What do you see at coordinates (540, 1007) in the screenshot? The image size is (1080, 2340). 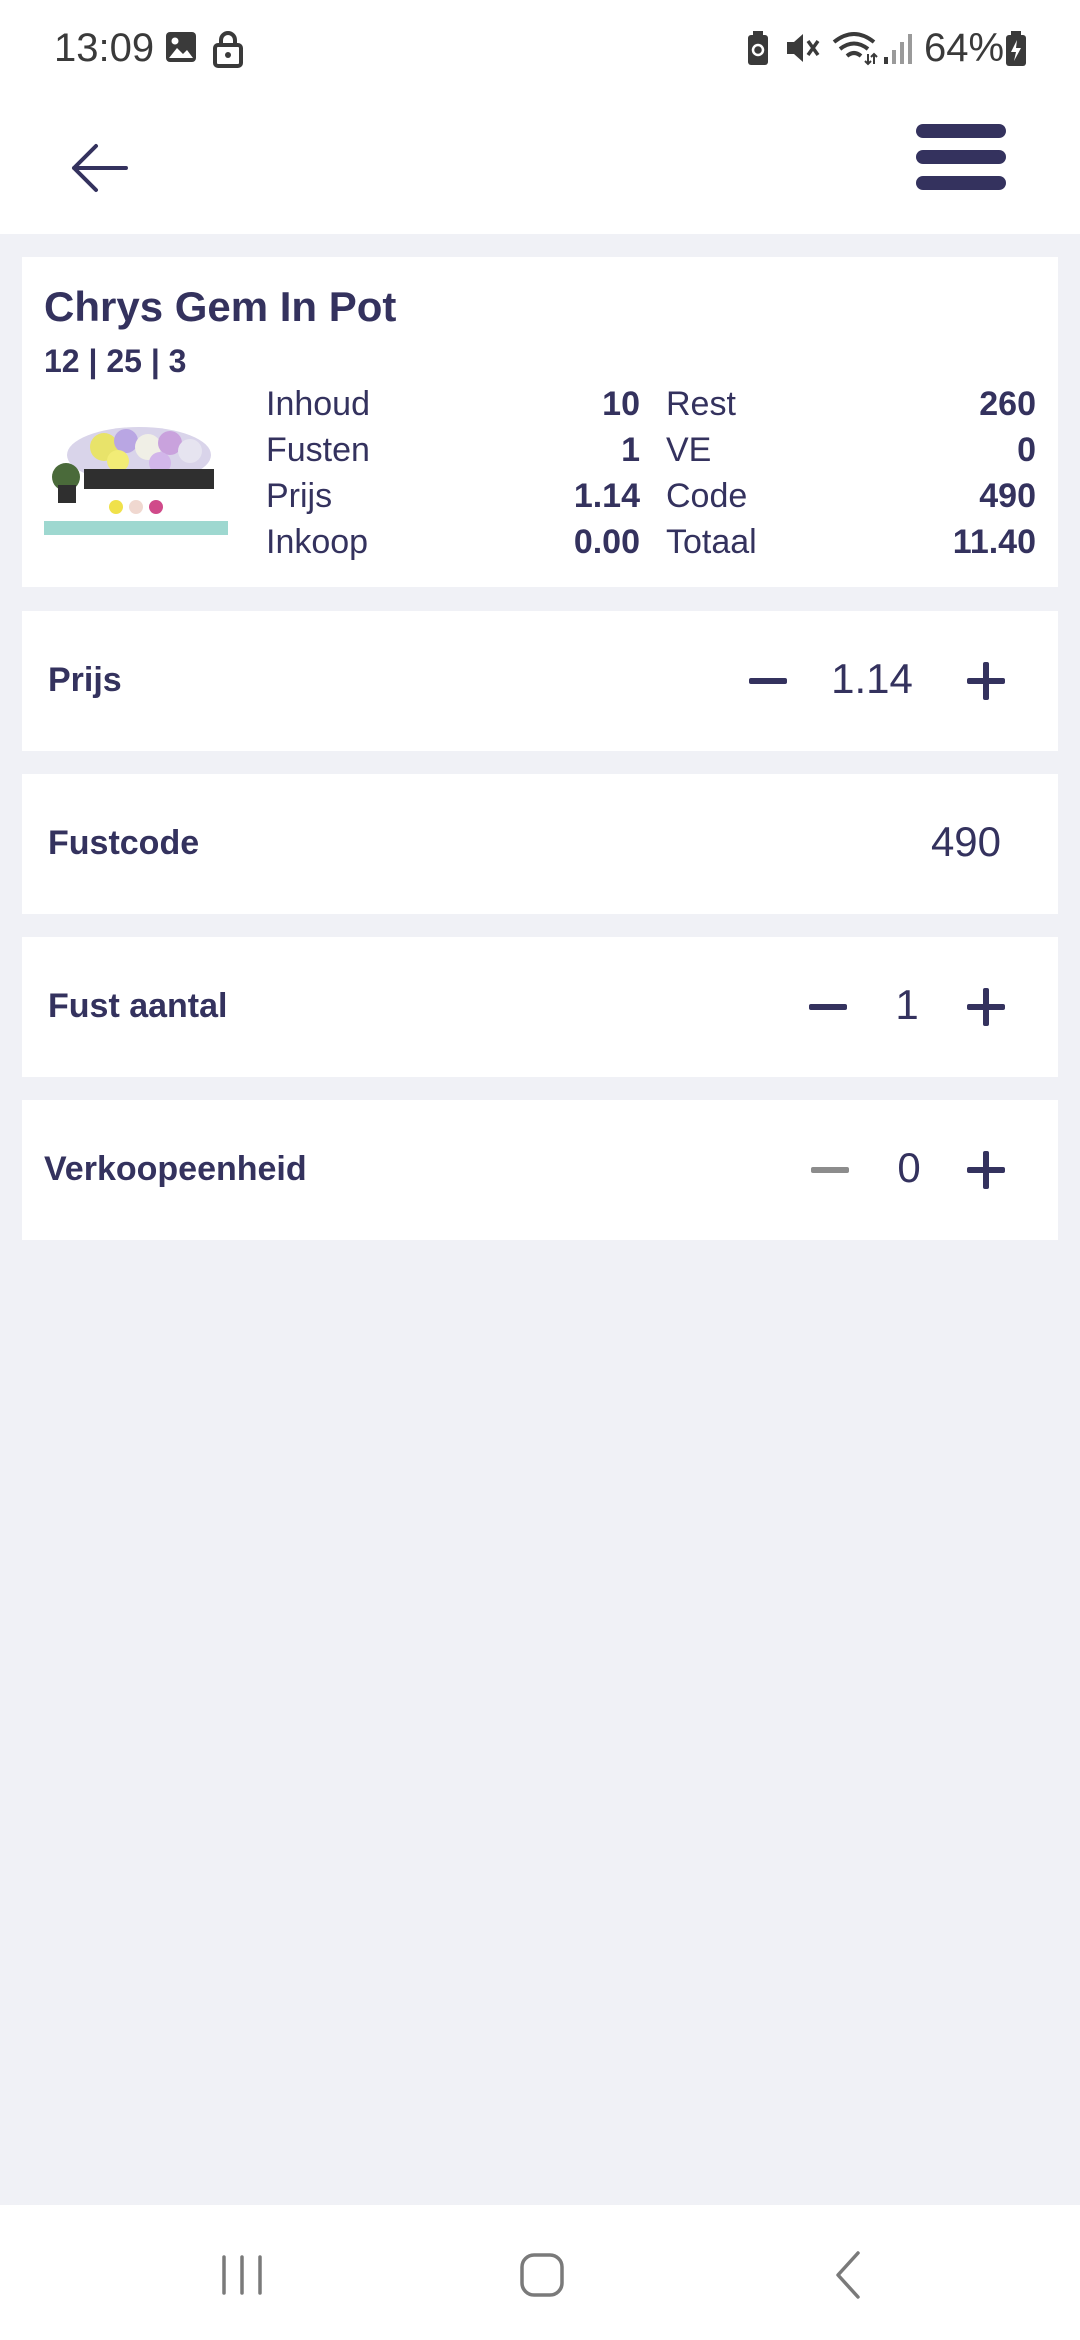 I see `fust-aantal-field: Fust aantal 1` at bounding box center [540, 1007].